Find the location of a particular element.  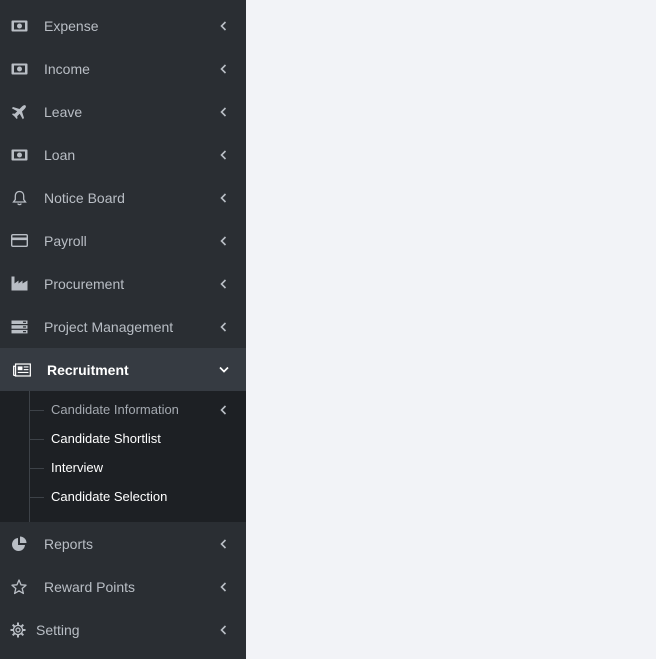

pie-chart-icon is located at coordinates (19, 544).